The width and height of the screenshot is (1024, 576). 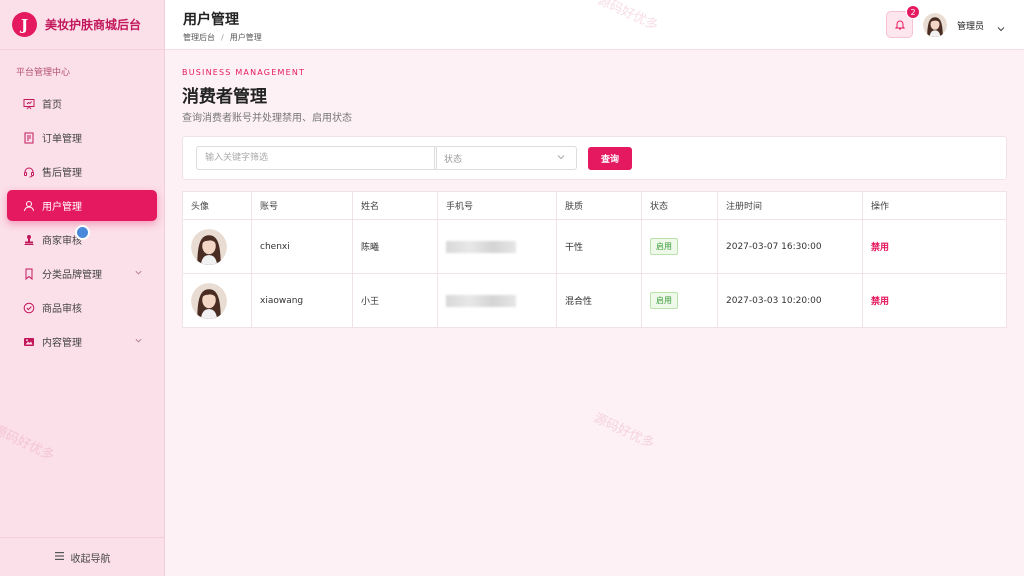 What do you see at coordinates (29, 172) in the screenshot?
I see `headset-icon` at bounding box center [29, 172].